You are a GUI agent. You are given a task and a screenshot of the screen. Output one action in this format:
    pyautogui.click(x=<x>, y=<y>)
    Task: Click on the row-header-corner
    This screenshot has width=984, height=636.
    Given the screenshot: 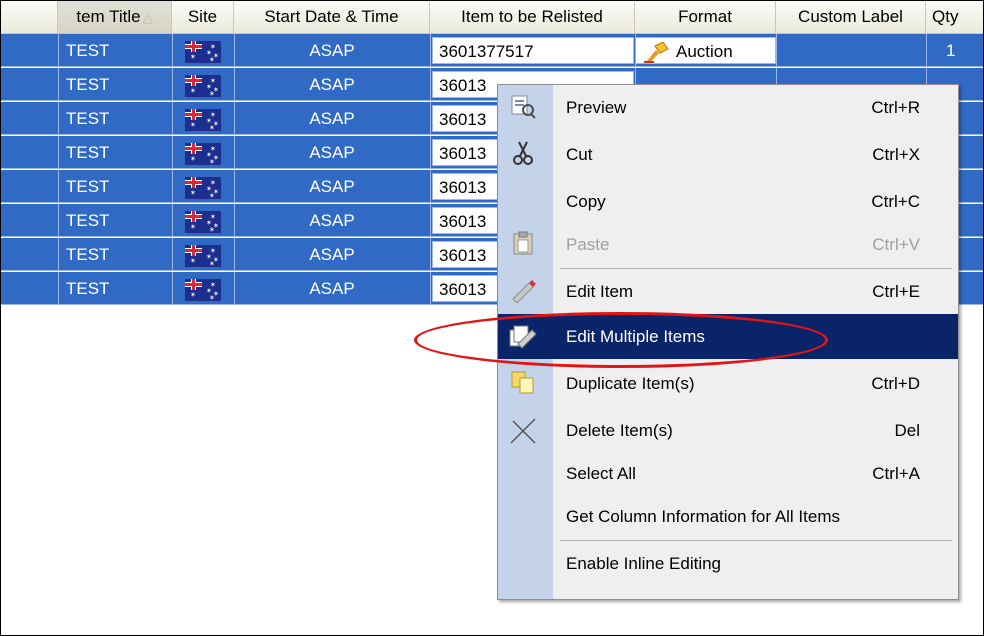 What is the action you would take?
    pyautogui.click(x=29, y=17)
    